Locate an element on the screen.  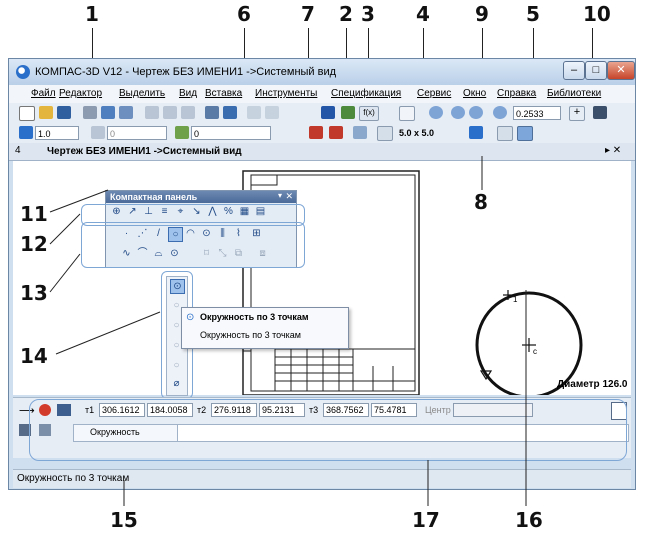
callout-16: 16 is located at coordinates (529, 520).